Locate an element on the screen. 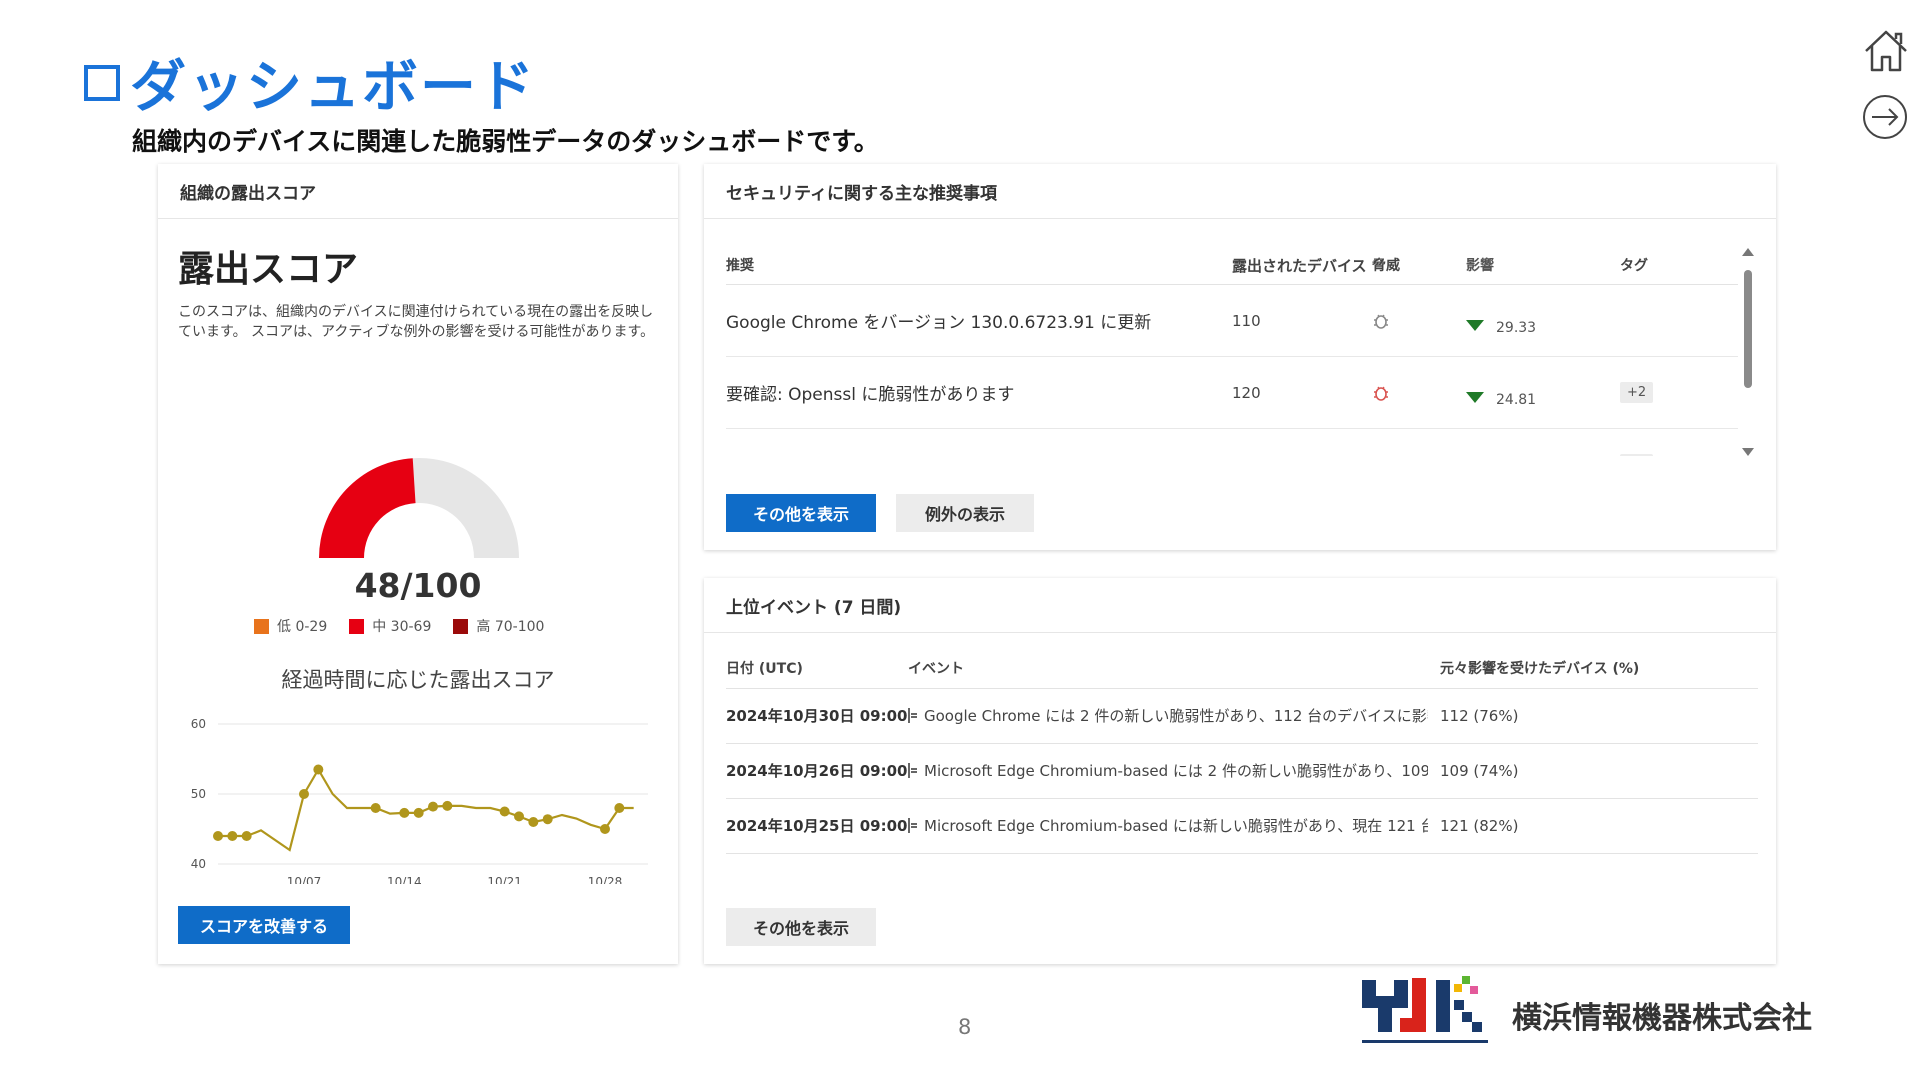 Image resolution: width=1920 pixels, height=1070 pixels. tag-badge: +1 is located at coordinates (1637, 455).